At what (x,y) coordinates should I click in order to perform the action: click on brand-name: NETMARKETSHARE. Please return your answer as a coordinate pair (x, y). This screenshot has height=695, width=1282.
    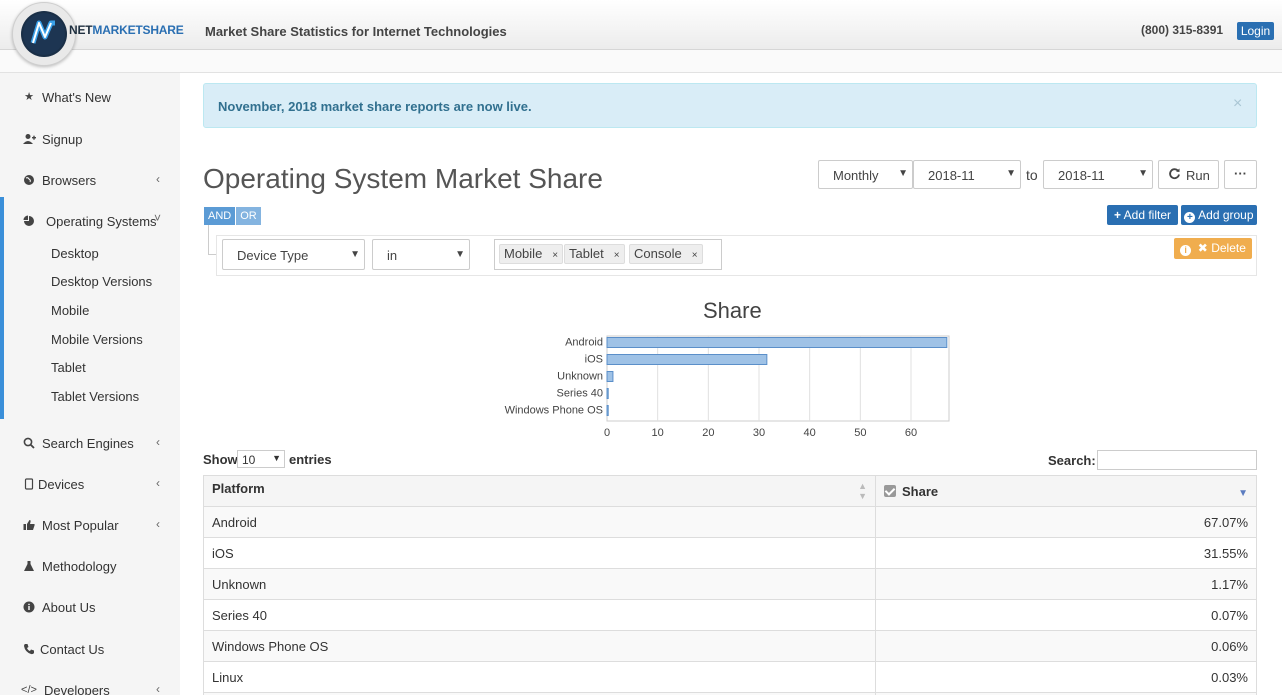
    Looking at the image, I should click on (126, 30).